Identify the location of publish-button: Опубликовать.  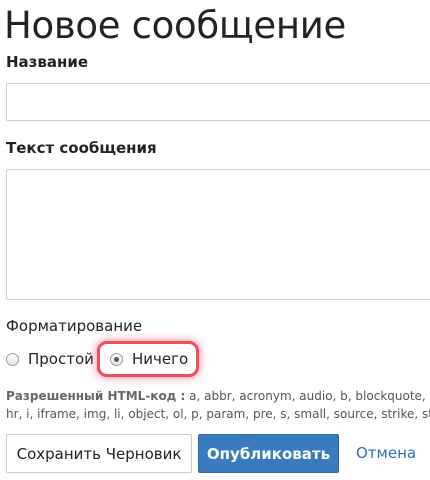
(268, 453).